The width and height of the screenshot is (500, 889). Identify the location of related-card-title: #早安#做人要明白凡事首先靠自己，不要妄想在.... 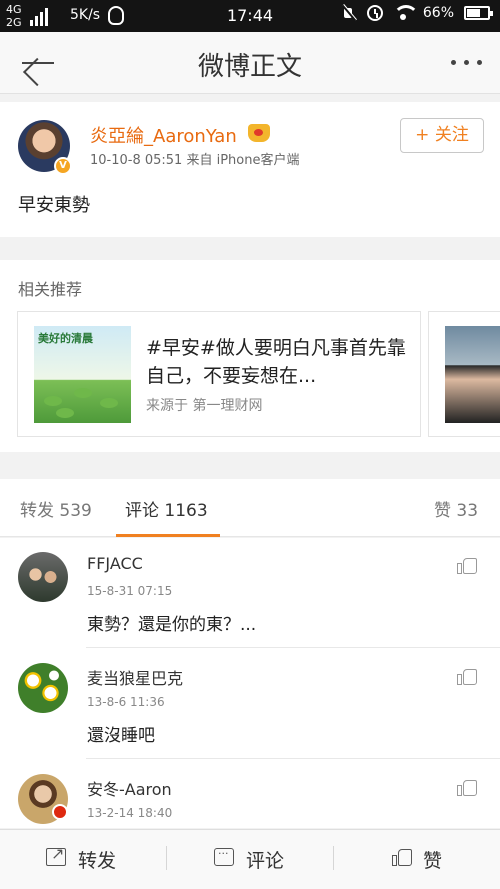
(277, 362).